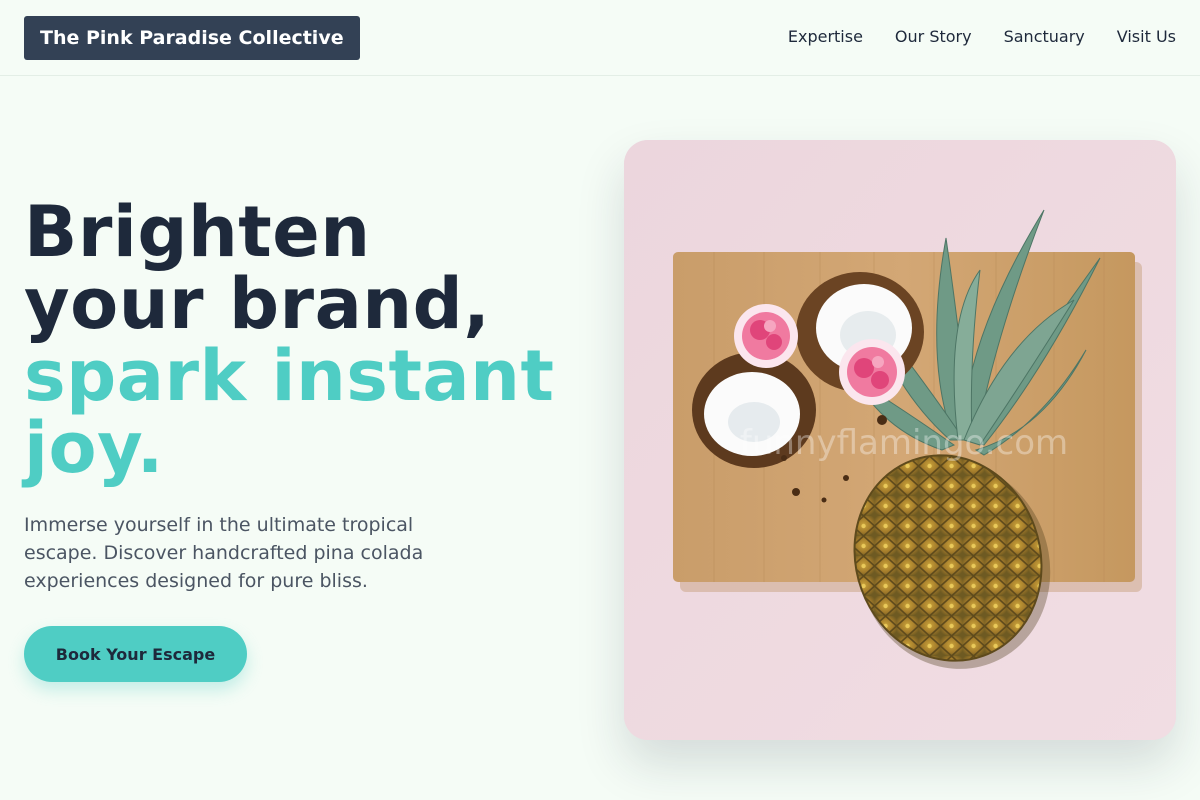  I want to click on book-escape-button: Book Your Escape, so click(135, 654).